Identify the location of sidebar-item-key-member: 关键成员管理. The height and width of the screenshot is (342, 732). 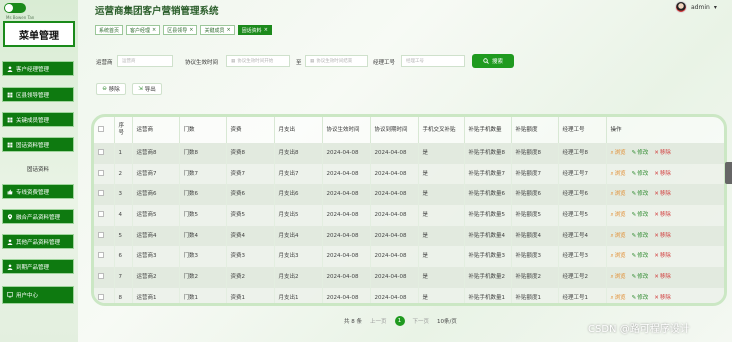
(38, 119).